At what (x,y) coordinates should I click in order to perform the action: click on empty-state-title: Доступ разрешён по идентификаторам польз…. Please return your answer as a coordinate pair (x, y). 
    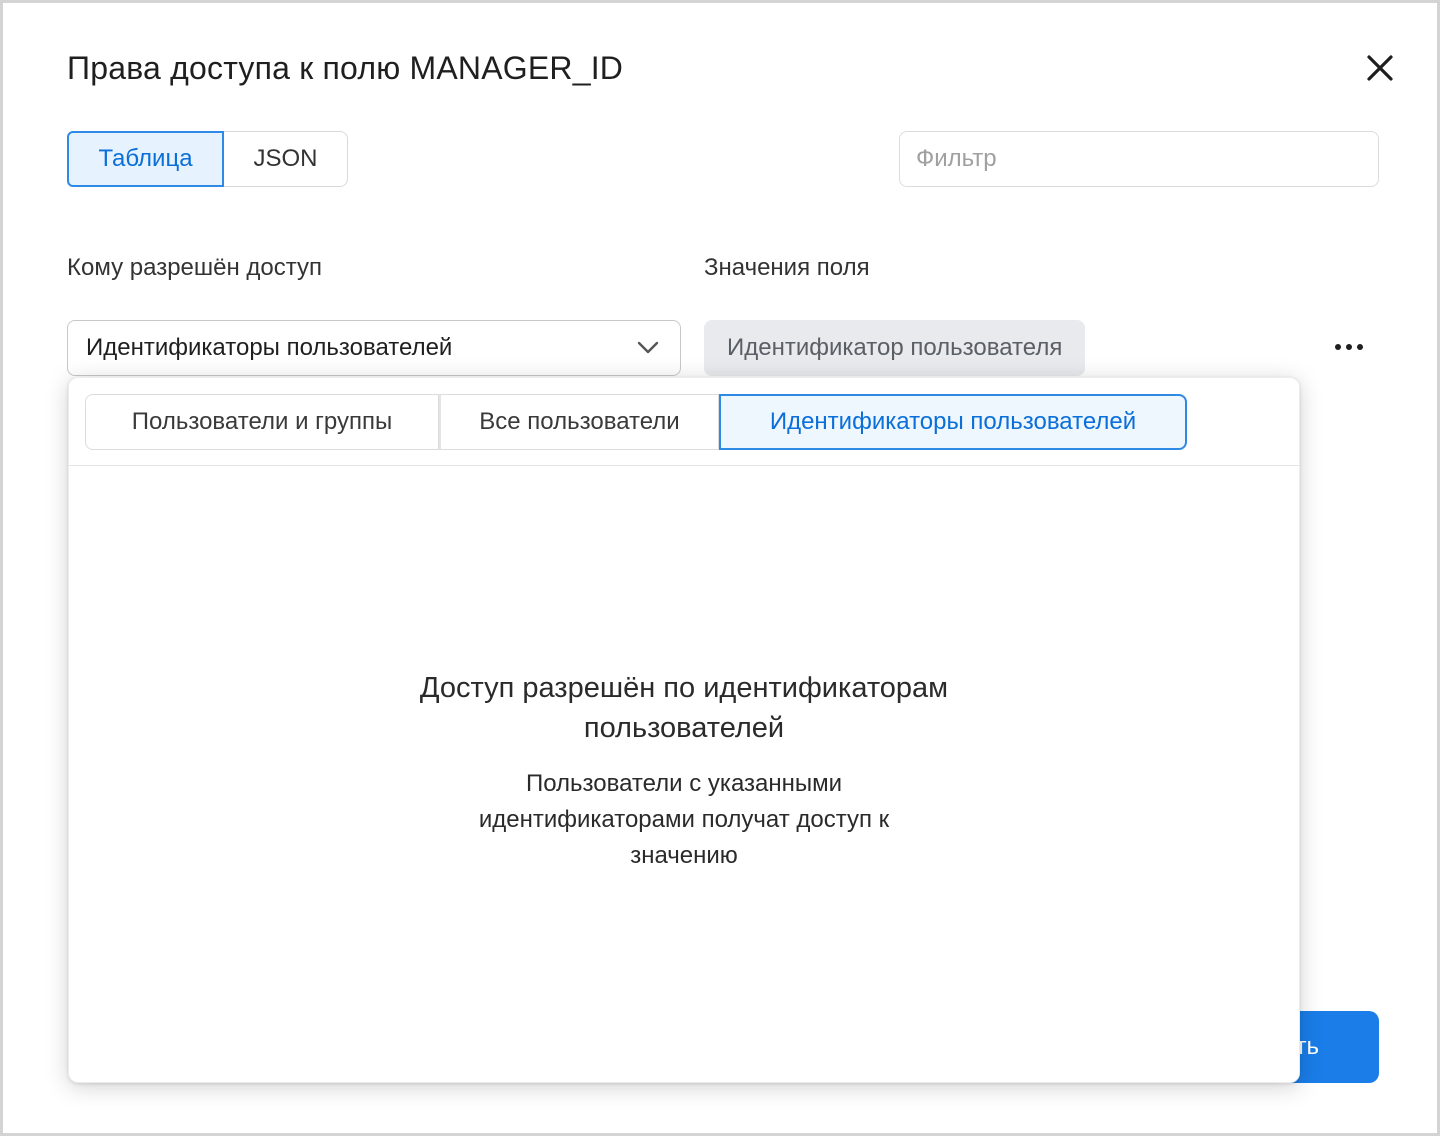
    Looking at the image, I should click on (684, 708).